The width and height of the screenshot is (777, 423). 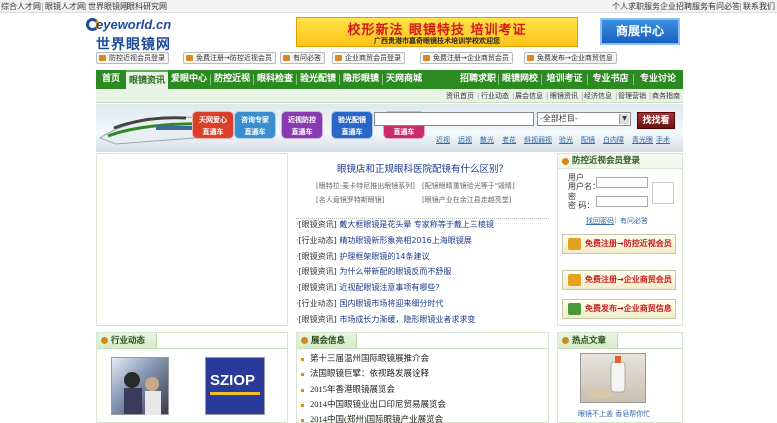 I want to click on nav-contact-lens: 隐形眼镜, so click(x=361, y=79).